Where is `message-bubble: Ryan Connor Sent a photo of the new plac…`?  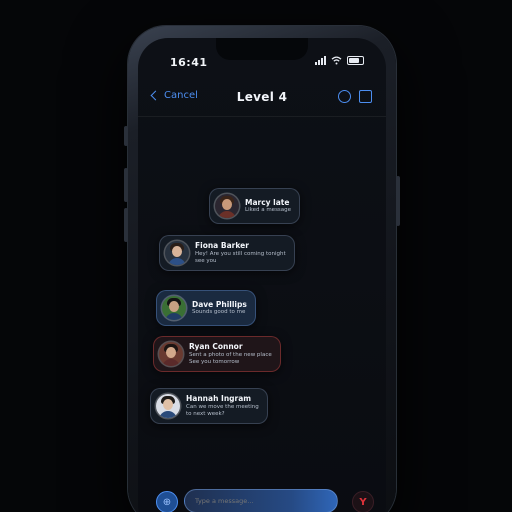
message-bubble: Ryan Connor Sent a photo of the new plac… is located at coordinates (217, 354).